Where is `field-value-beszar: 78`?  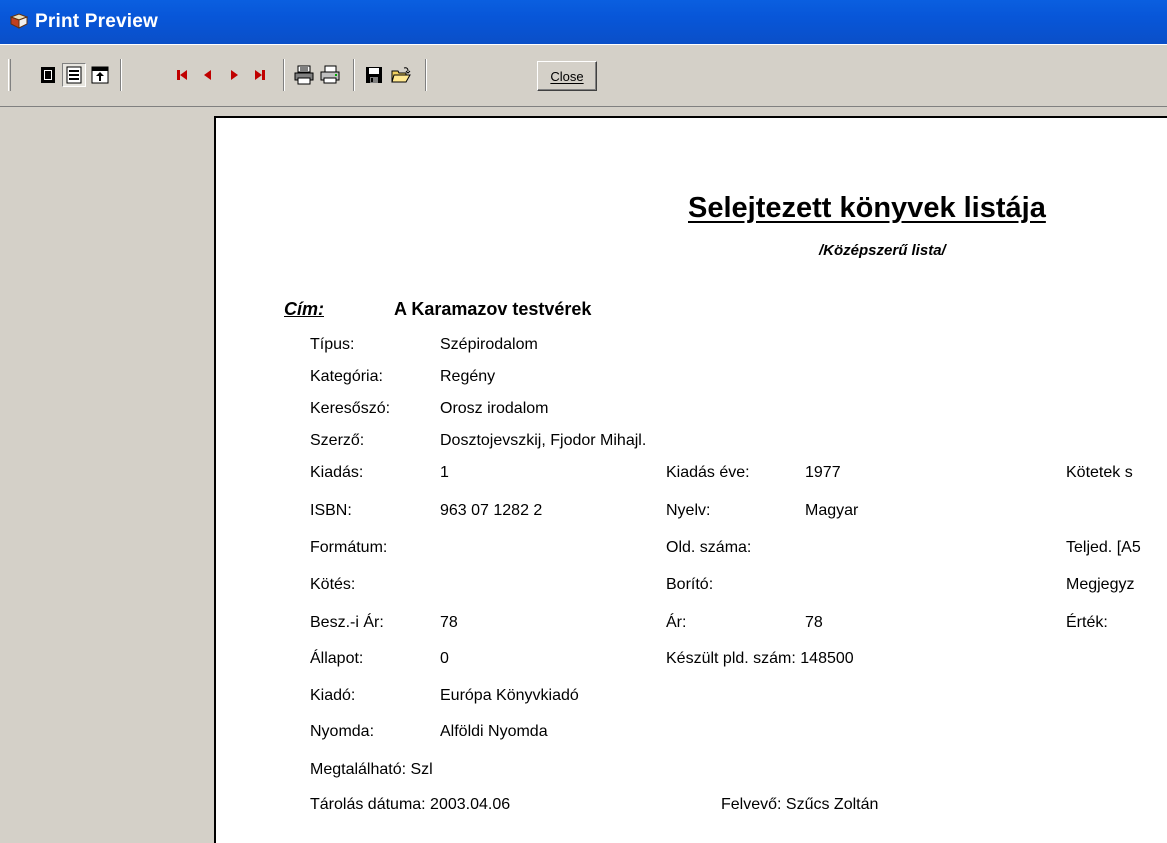
field-value-beszar: 78 is located at coordinates (449, 622).